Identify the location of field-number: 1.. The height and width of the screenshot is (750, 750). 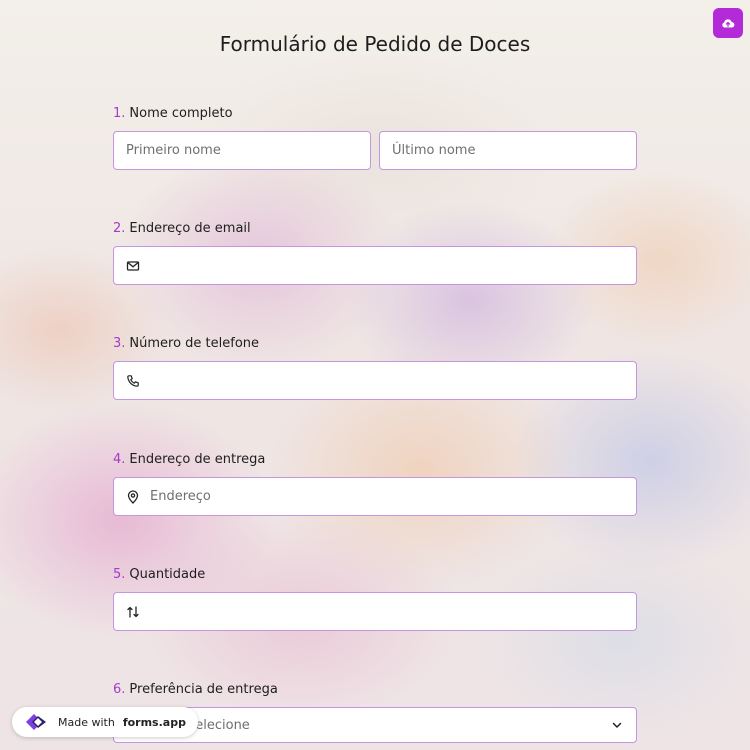
(119, 113).